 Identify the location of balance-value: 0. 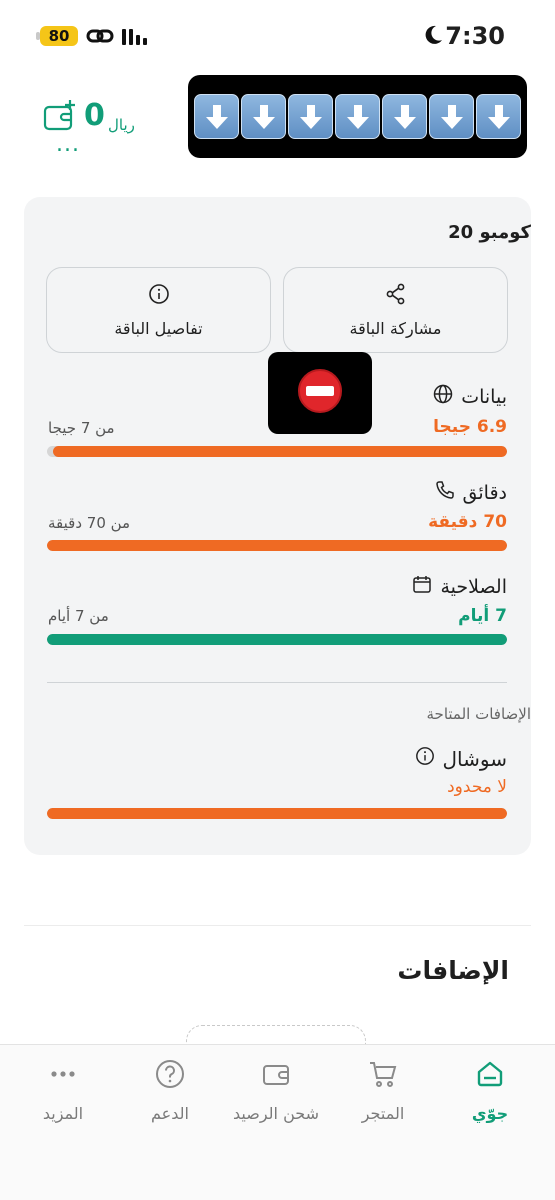
(94, 115).